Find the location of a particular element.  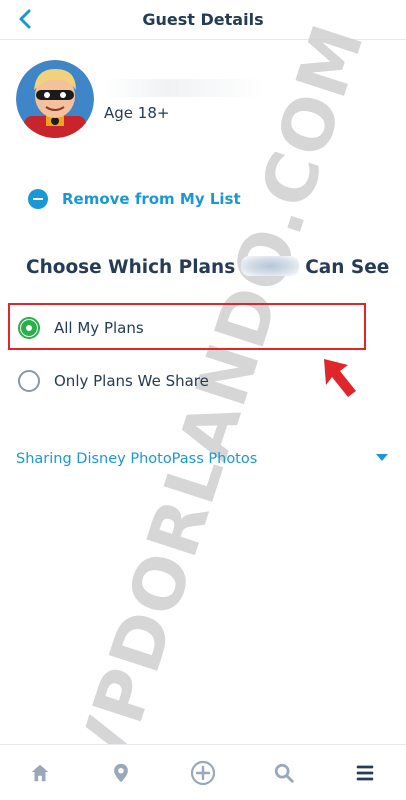

photopass-sharing-toggle: Sharing Disney PhotoPass Photos is located at coordinates (203, 459).